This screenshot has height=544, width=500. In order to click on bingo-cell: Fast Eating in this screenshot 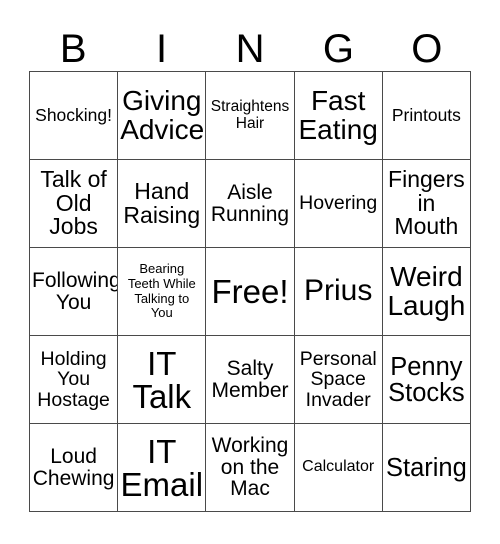, I will do `click(338, 116)`.